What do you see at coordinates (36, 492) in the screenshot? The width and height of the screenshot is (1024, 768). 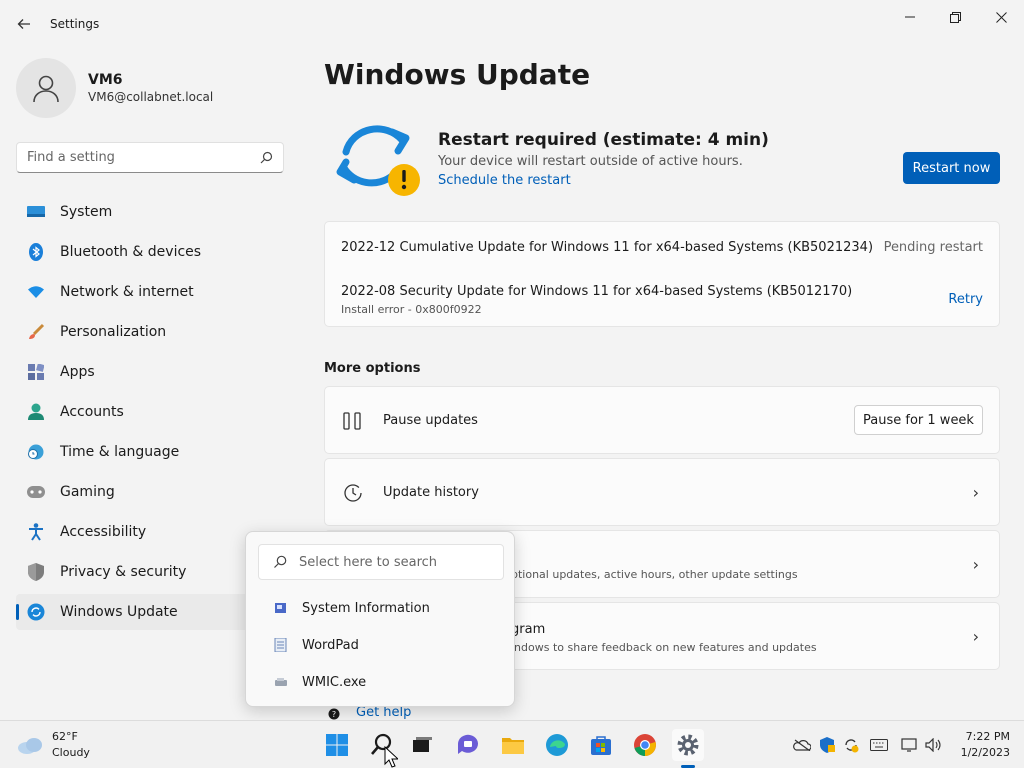 I see `gamepad-icon` at bounding box center [36, 492].